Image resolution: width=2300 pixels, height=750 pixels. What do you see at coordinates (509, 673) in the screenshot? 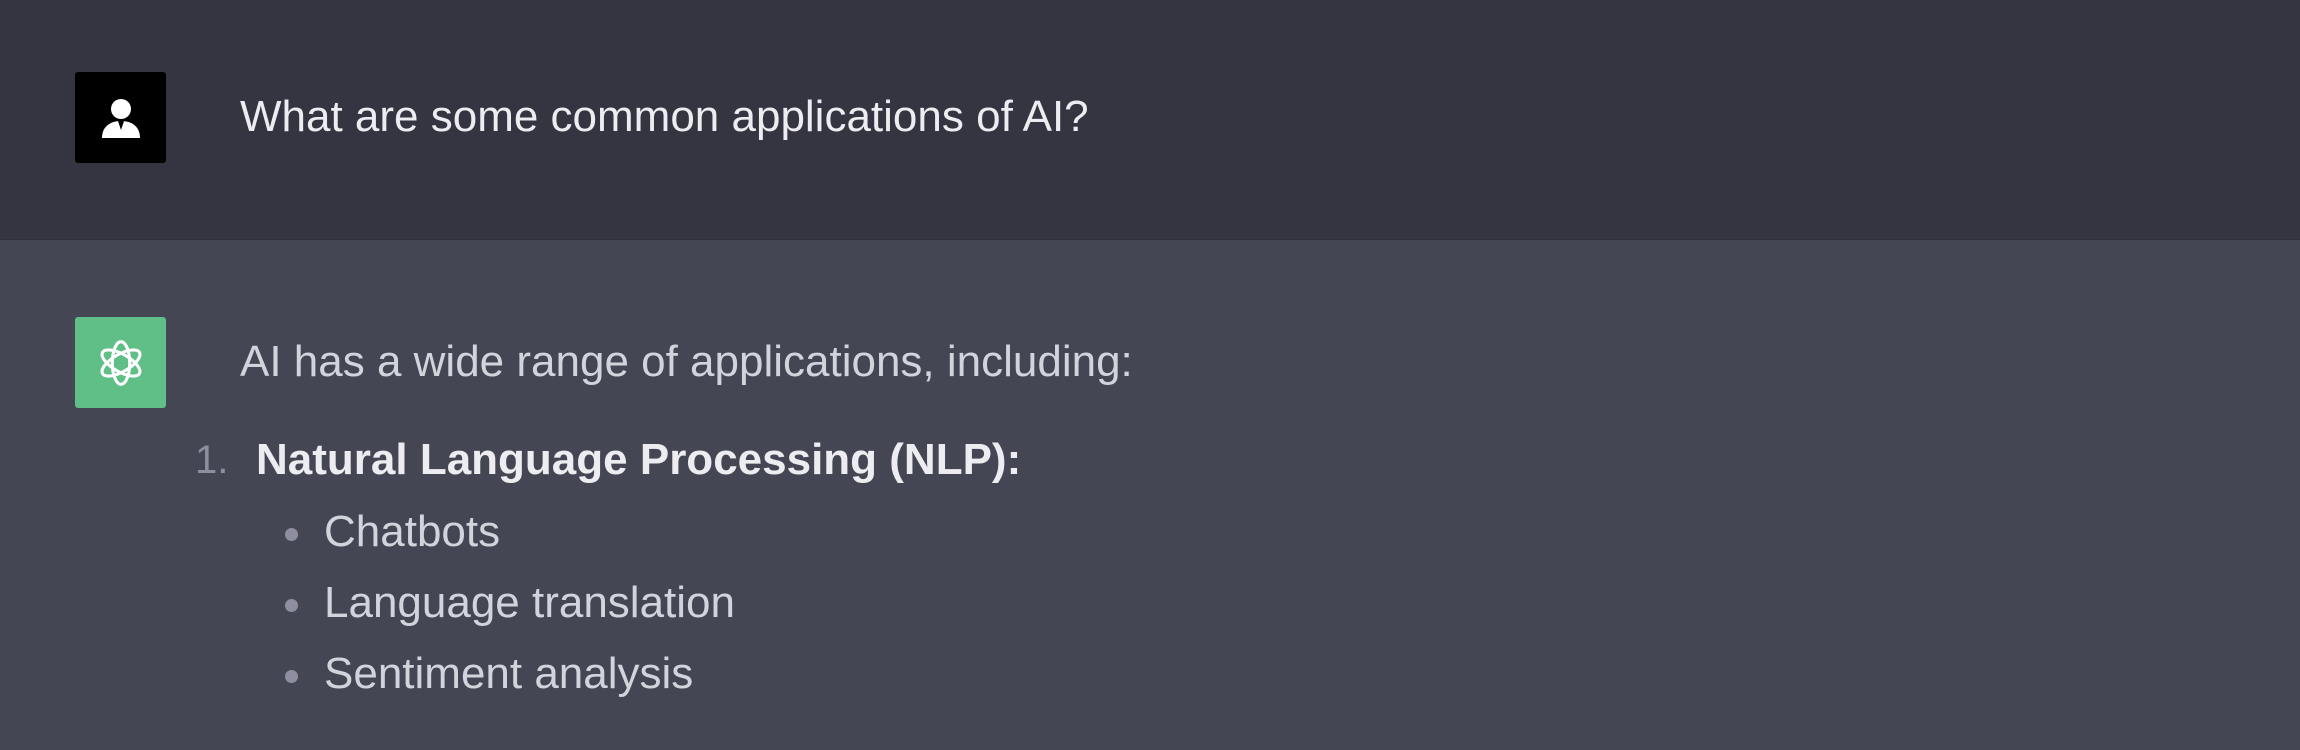
I see `list-item-text: Sentiment analysis` at bounding box center [509, 673].